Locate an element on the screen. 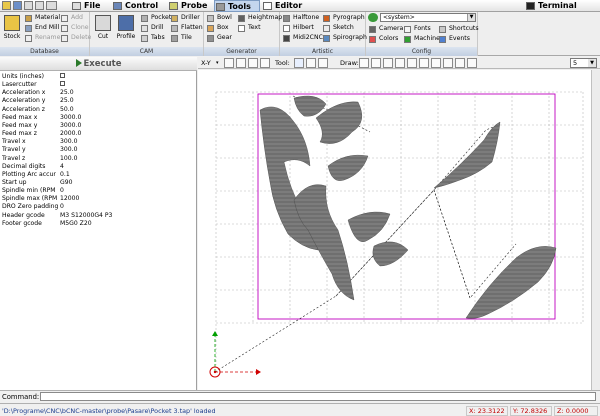  property-row: Start up G90 is located at coordinates (98, 183).